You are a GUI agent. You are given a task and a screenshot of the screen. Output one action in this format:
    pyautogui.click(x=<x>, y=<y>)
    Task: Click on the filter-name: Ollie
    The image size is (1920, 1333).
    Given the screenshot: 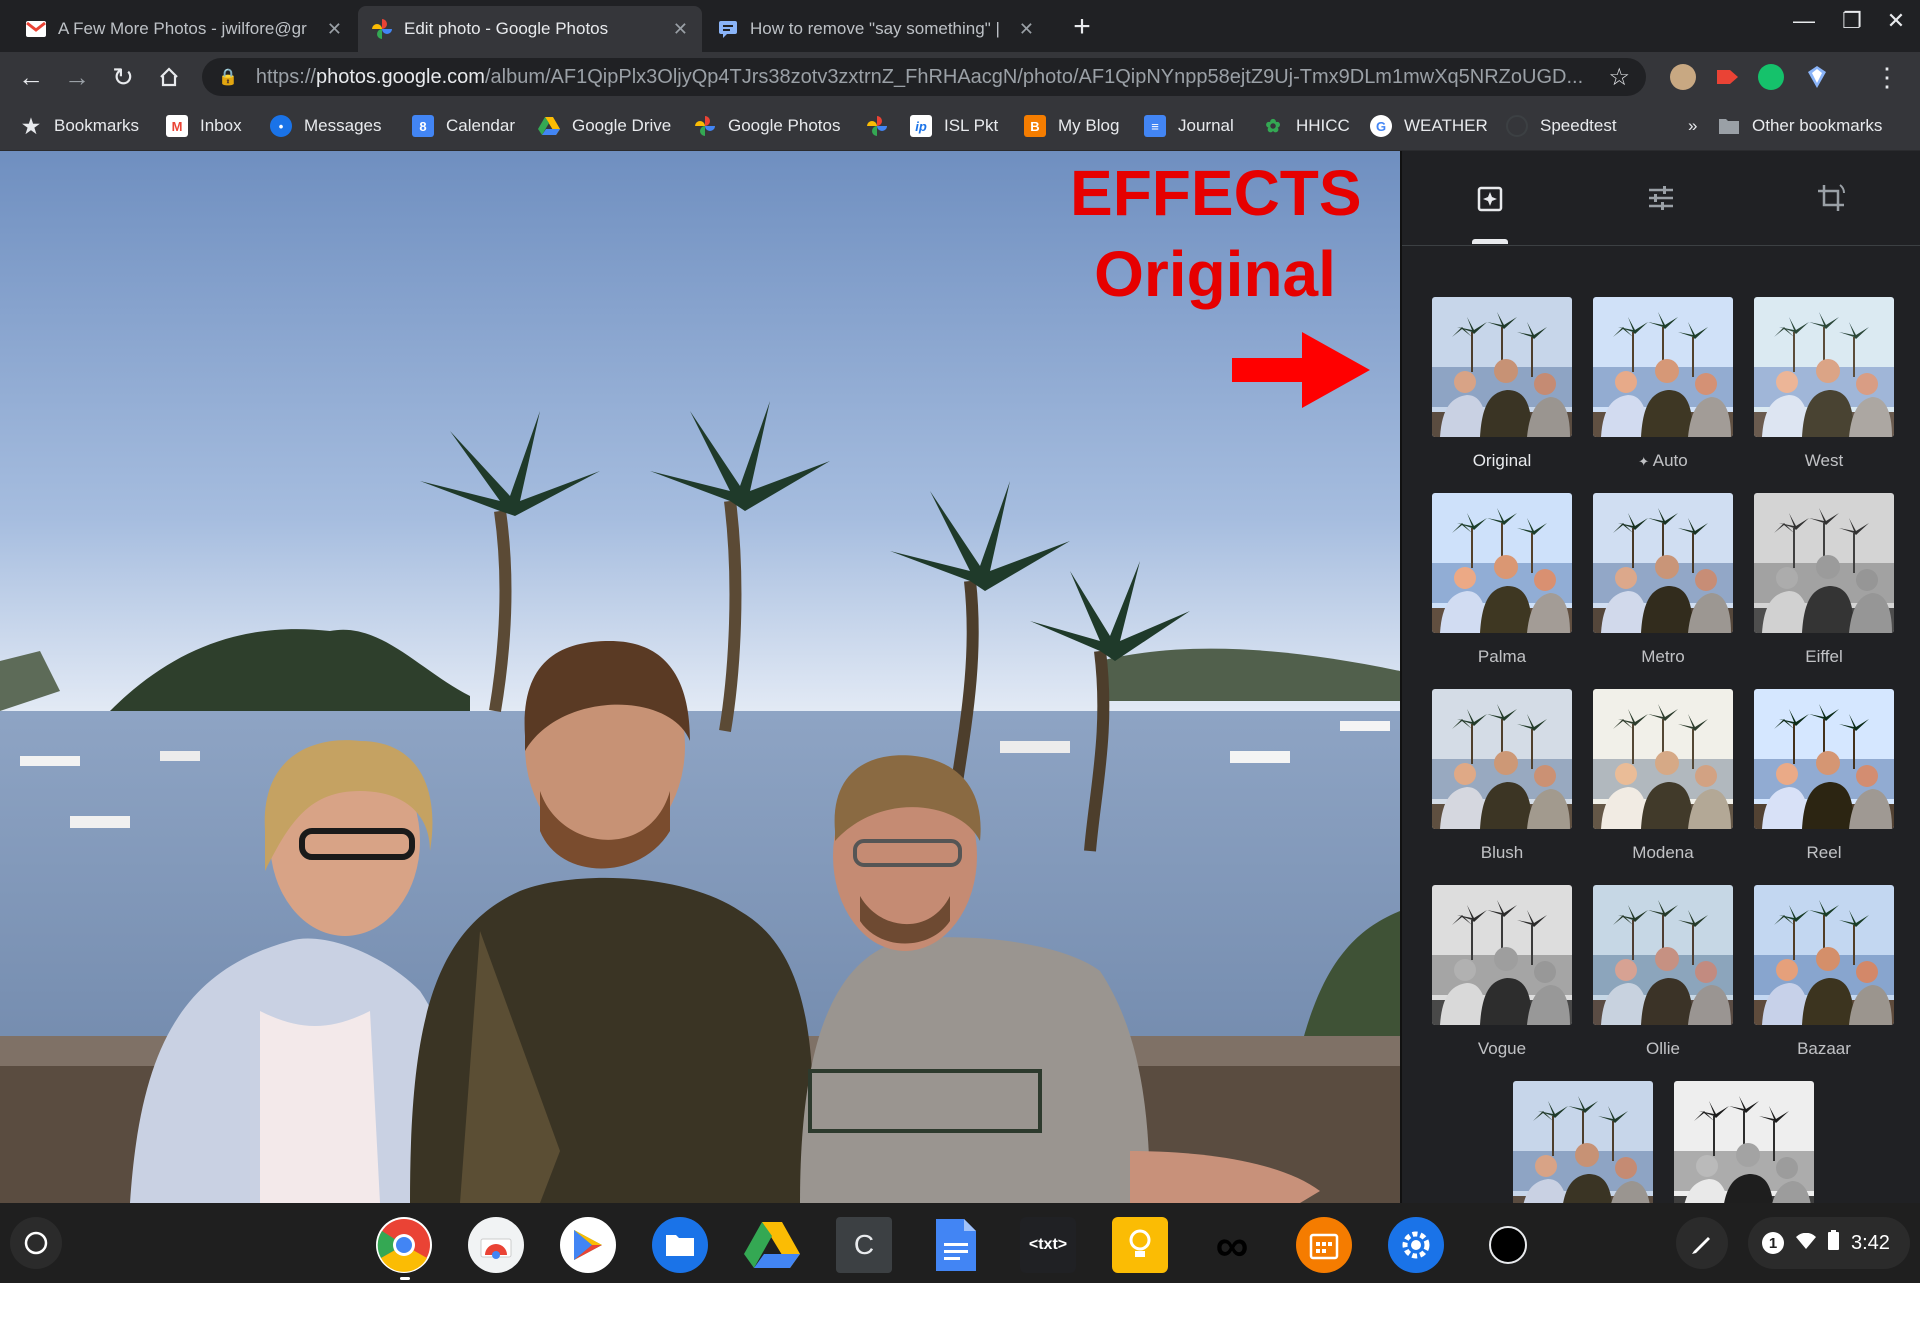 What is the action you would take?
    pyautogui.click(x=1662, y=1048)
    